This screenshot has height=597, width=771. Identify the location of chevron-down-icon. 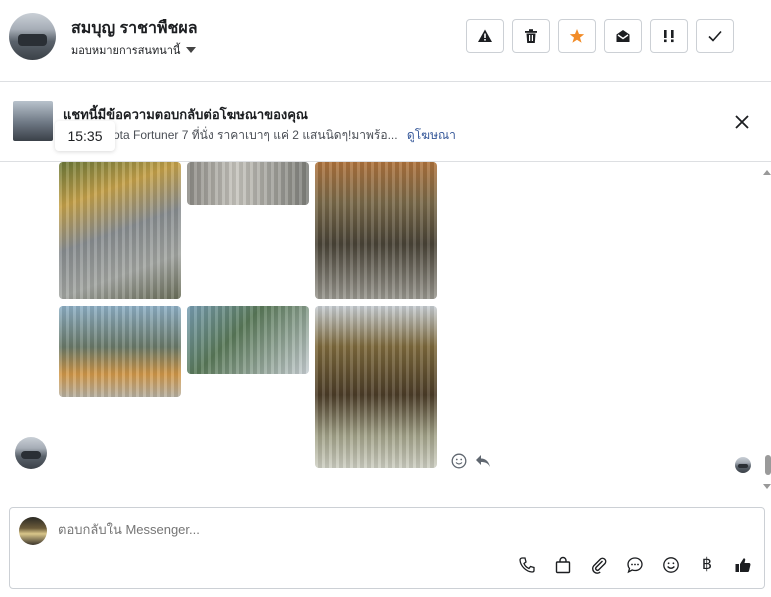
(191, 50).